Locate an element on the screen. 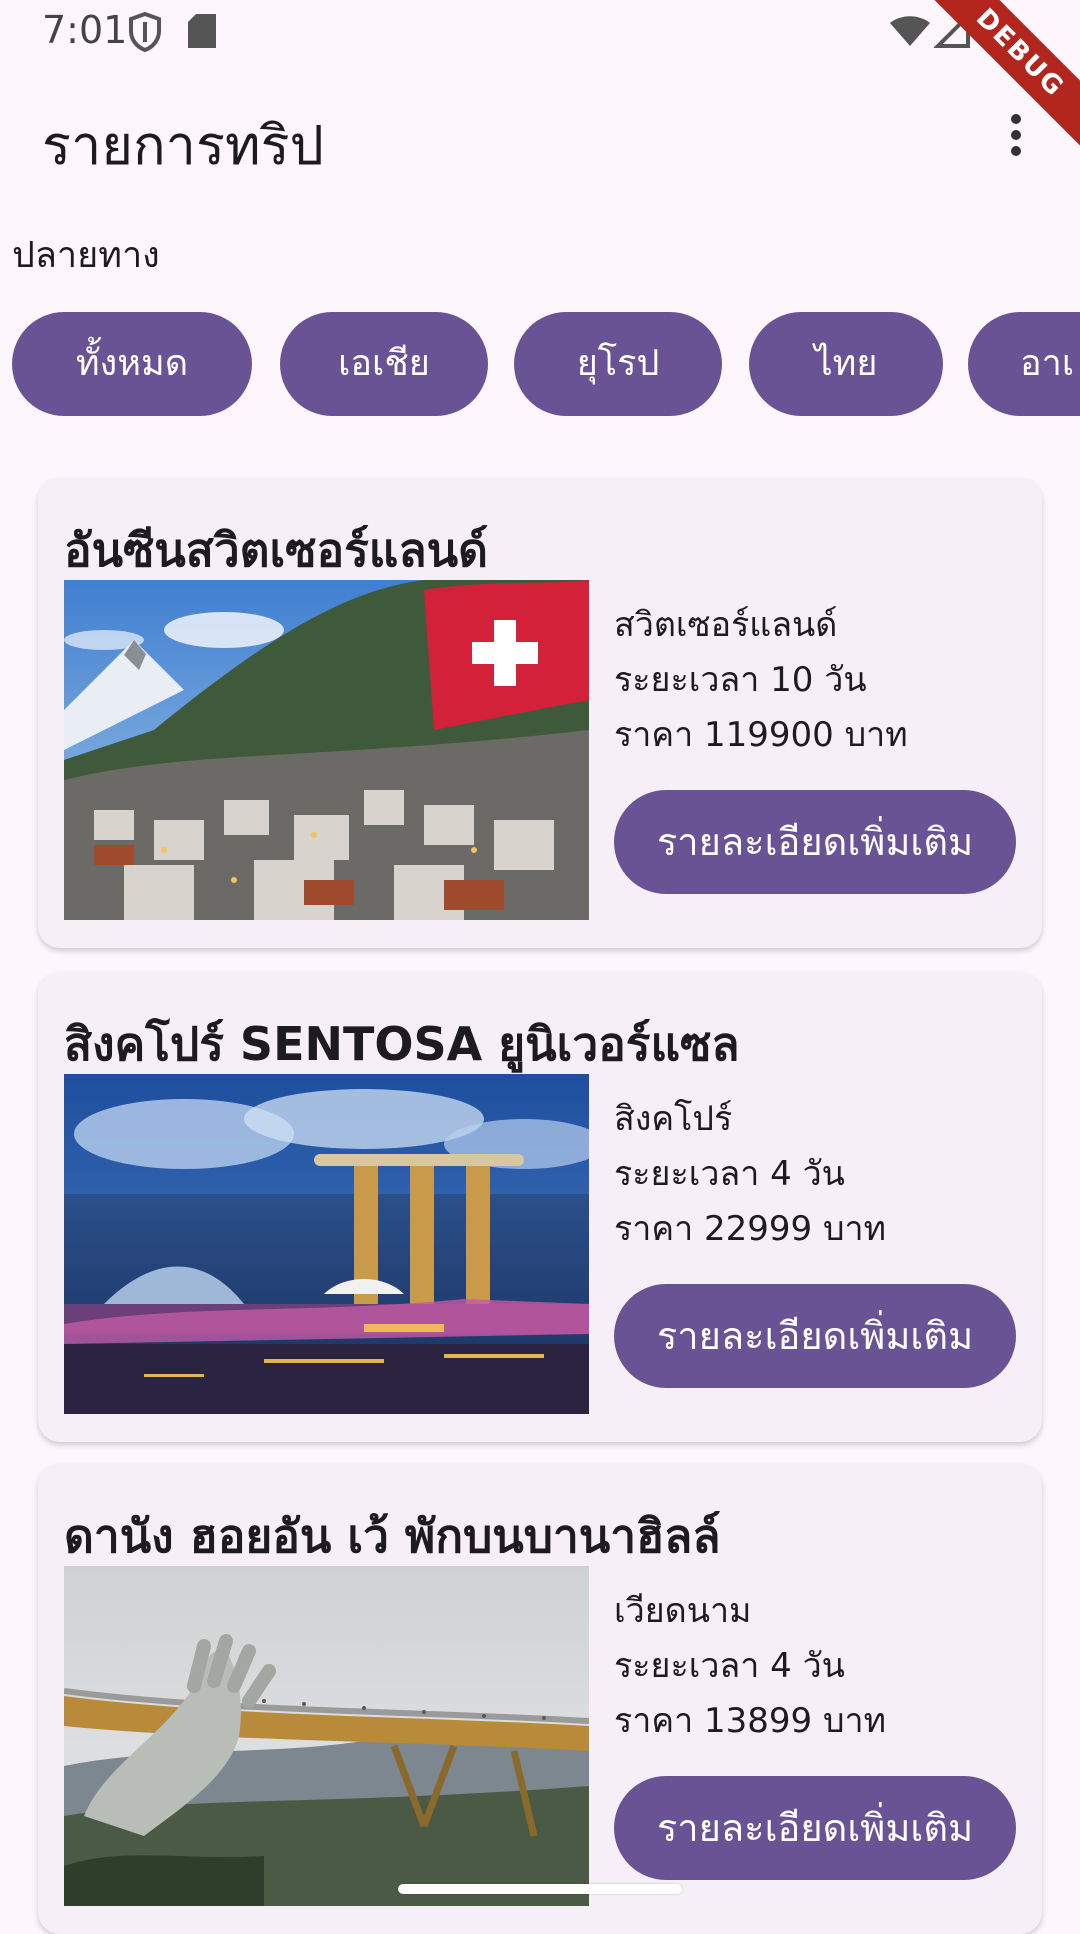 This screenshot has width=1080, height=1934. trip-title: อันซีนสวิตเซอร์แลนด์ is located at coordinates (276, 550).